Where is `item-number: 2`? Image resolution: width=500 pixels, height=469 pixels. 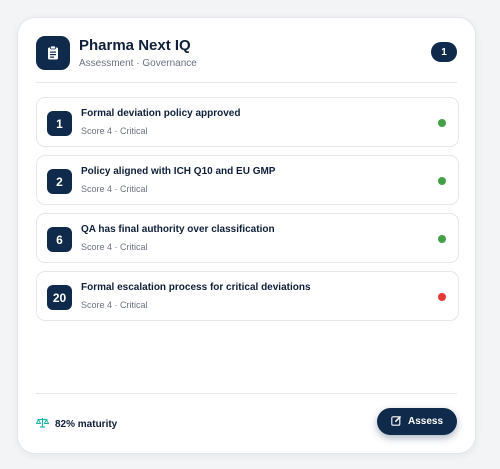
item-number: 2 is located at coordinates (59, 181).